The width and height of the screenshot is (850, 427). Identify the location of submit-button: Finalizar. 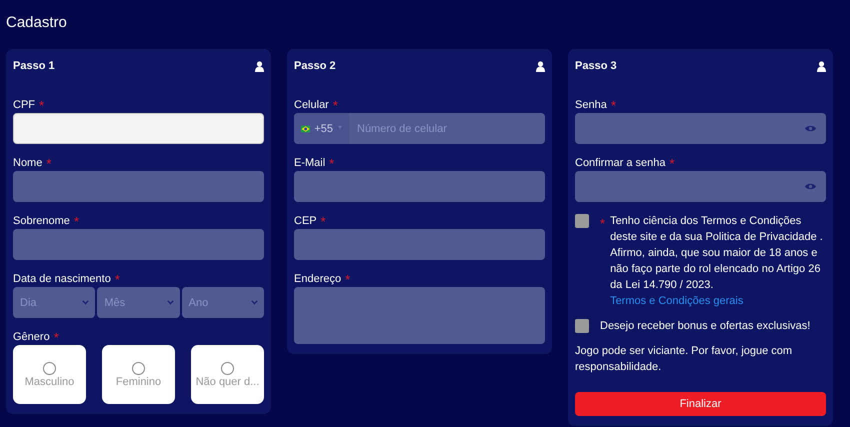
(700, 404).